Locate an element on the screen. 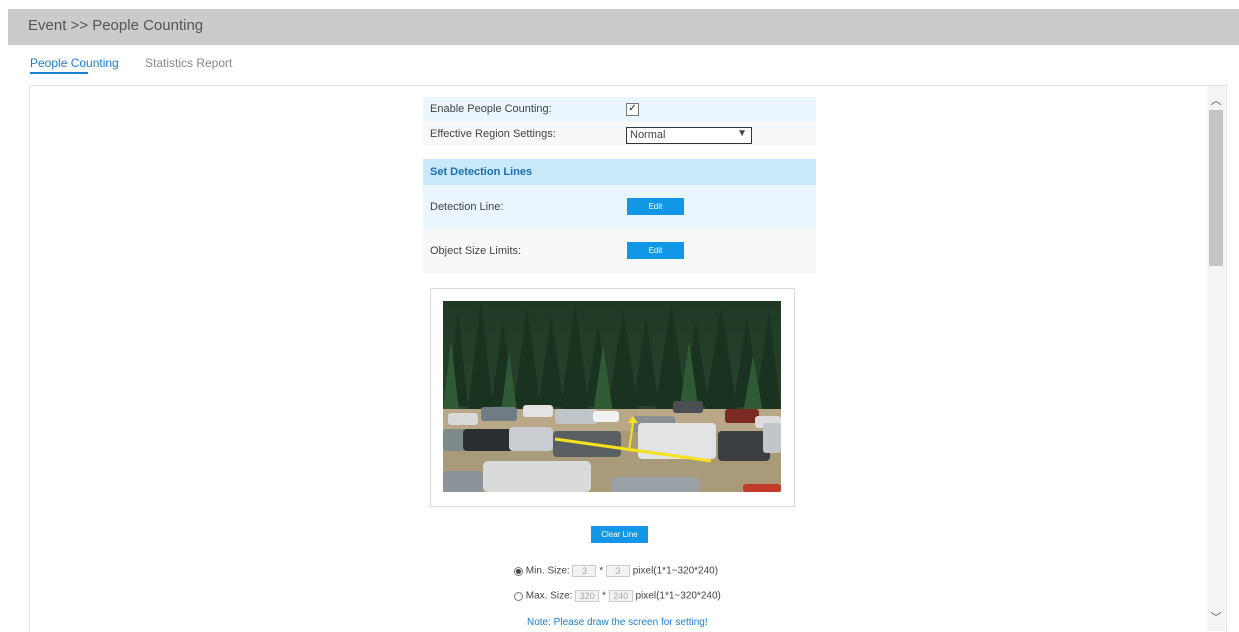 The height and width of the screenshot is (632, 1239). section-title: Set Detection Lines is located at coordinates (481, 172).